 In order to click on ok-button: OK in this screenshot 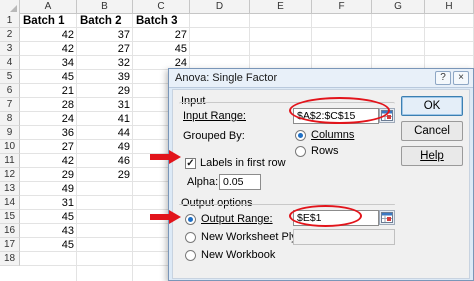, I will do `click(432, 106)`.